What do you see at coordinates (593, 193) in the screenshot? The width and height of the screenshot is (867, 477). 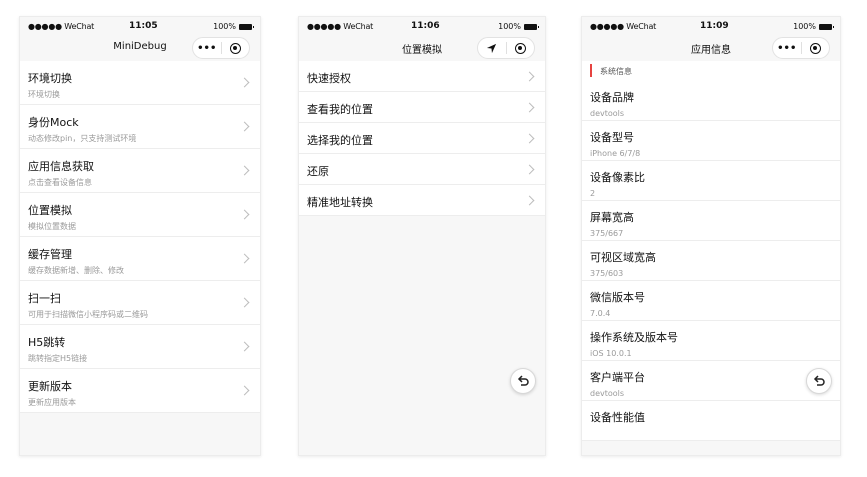 I see `info-value: 2` at bounding box center [593, 193].